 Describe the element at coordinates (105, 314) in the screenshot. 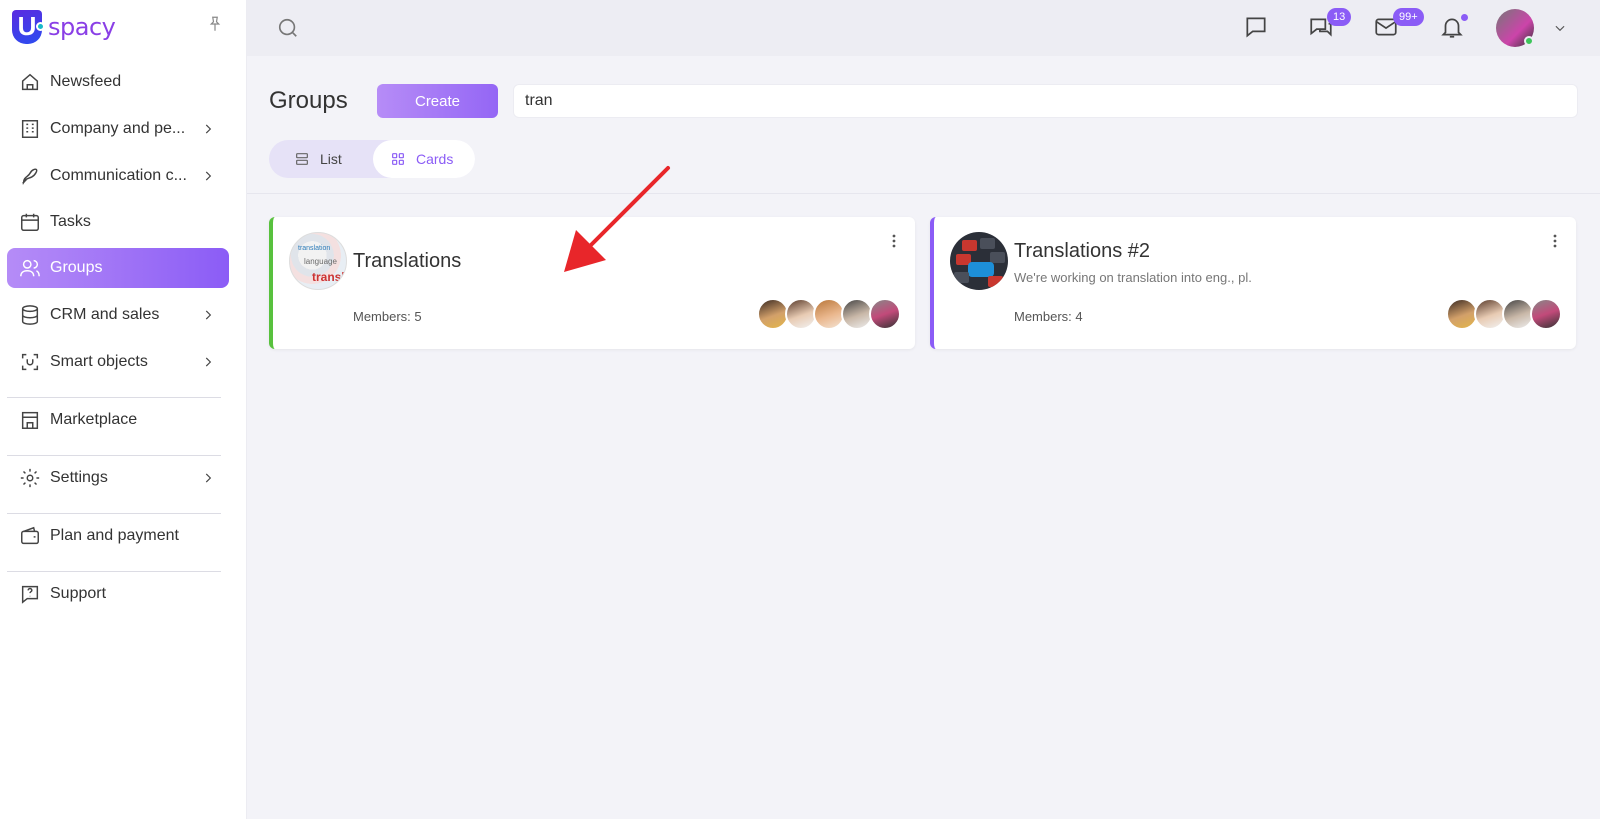

I see `sidebar-item-label: CRM and sales` at that location.